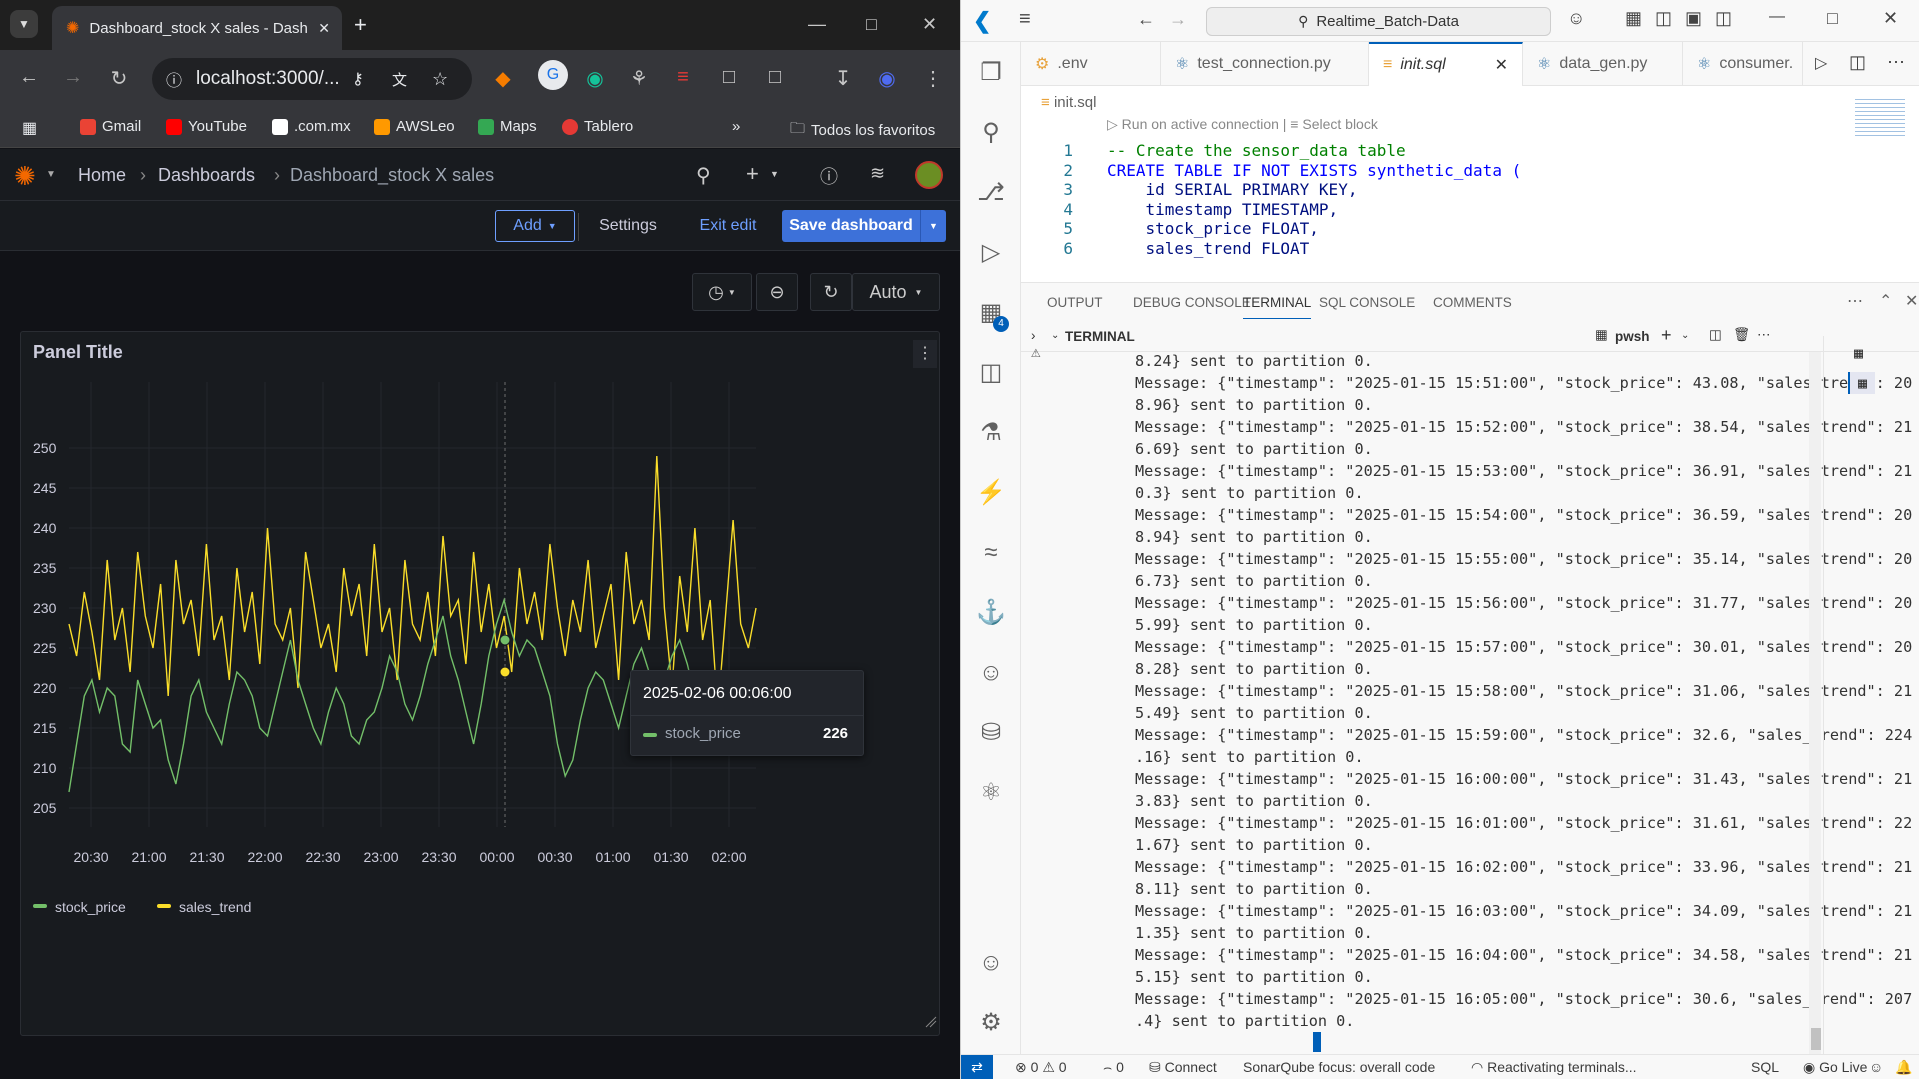 The image size is (1919, 1079). What do you see at coordinates (1896, 62) in the screenshot?
I see `more-actions-icon: ⋯` at bounding box center [1896, 62].